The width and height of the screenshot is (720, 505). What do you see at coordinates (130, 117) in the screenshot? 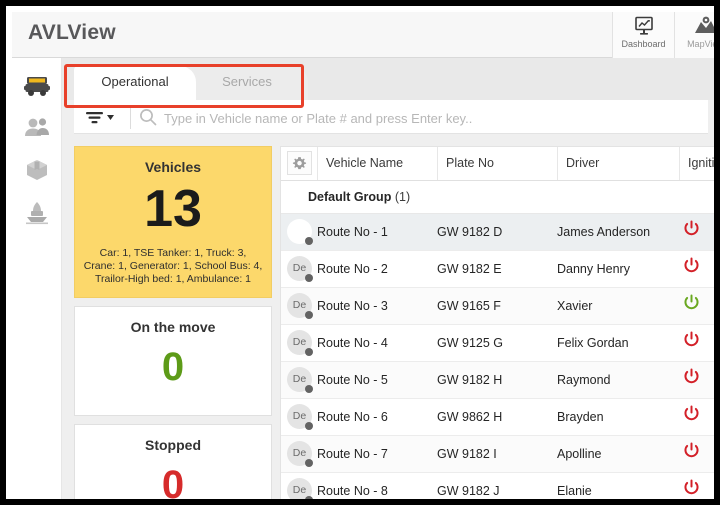
I see `toolbar-divider` at bounding box center [130, 117].